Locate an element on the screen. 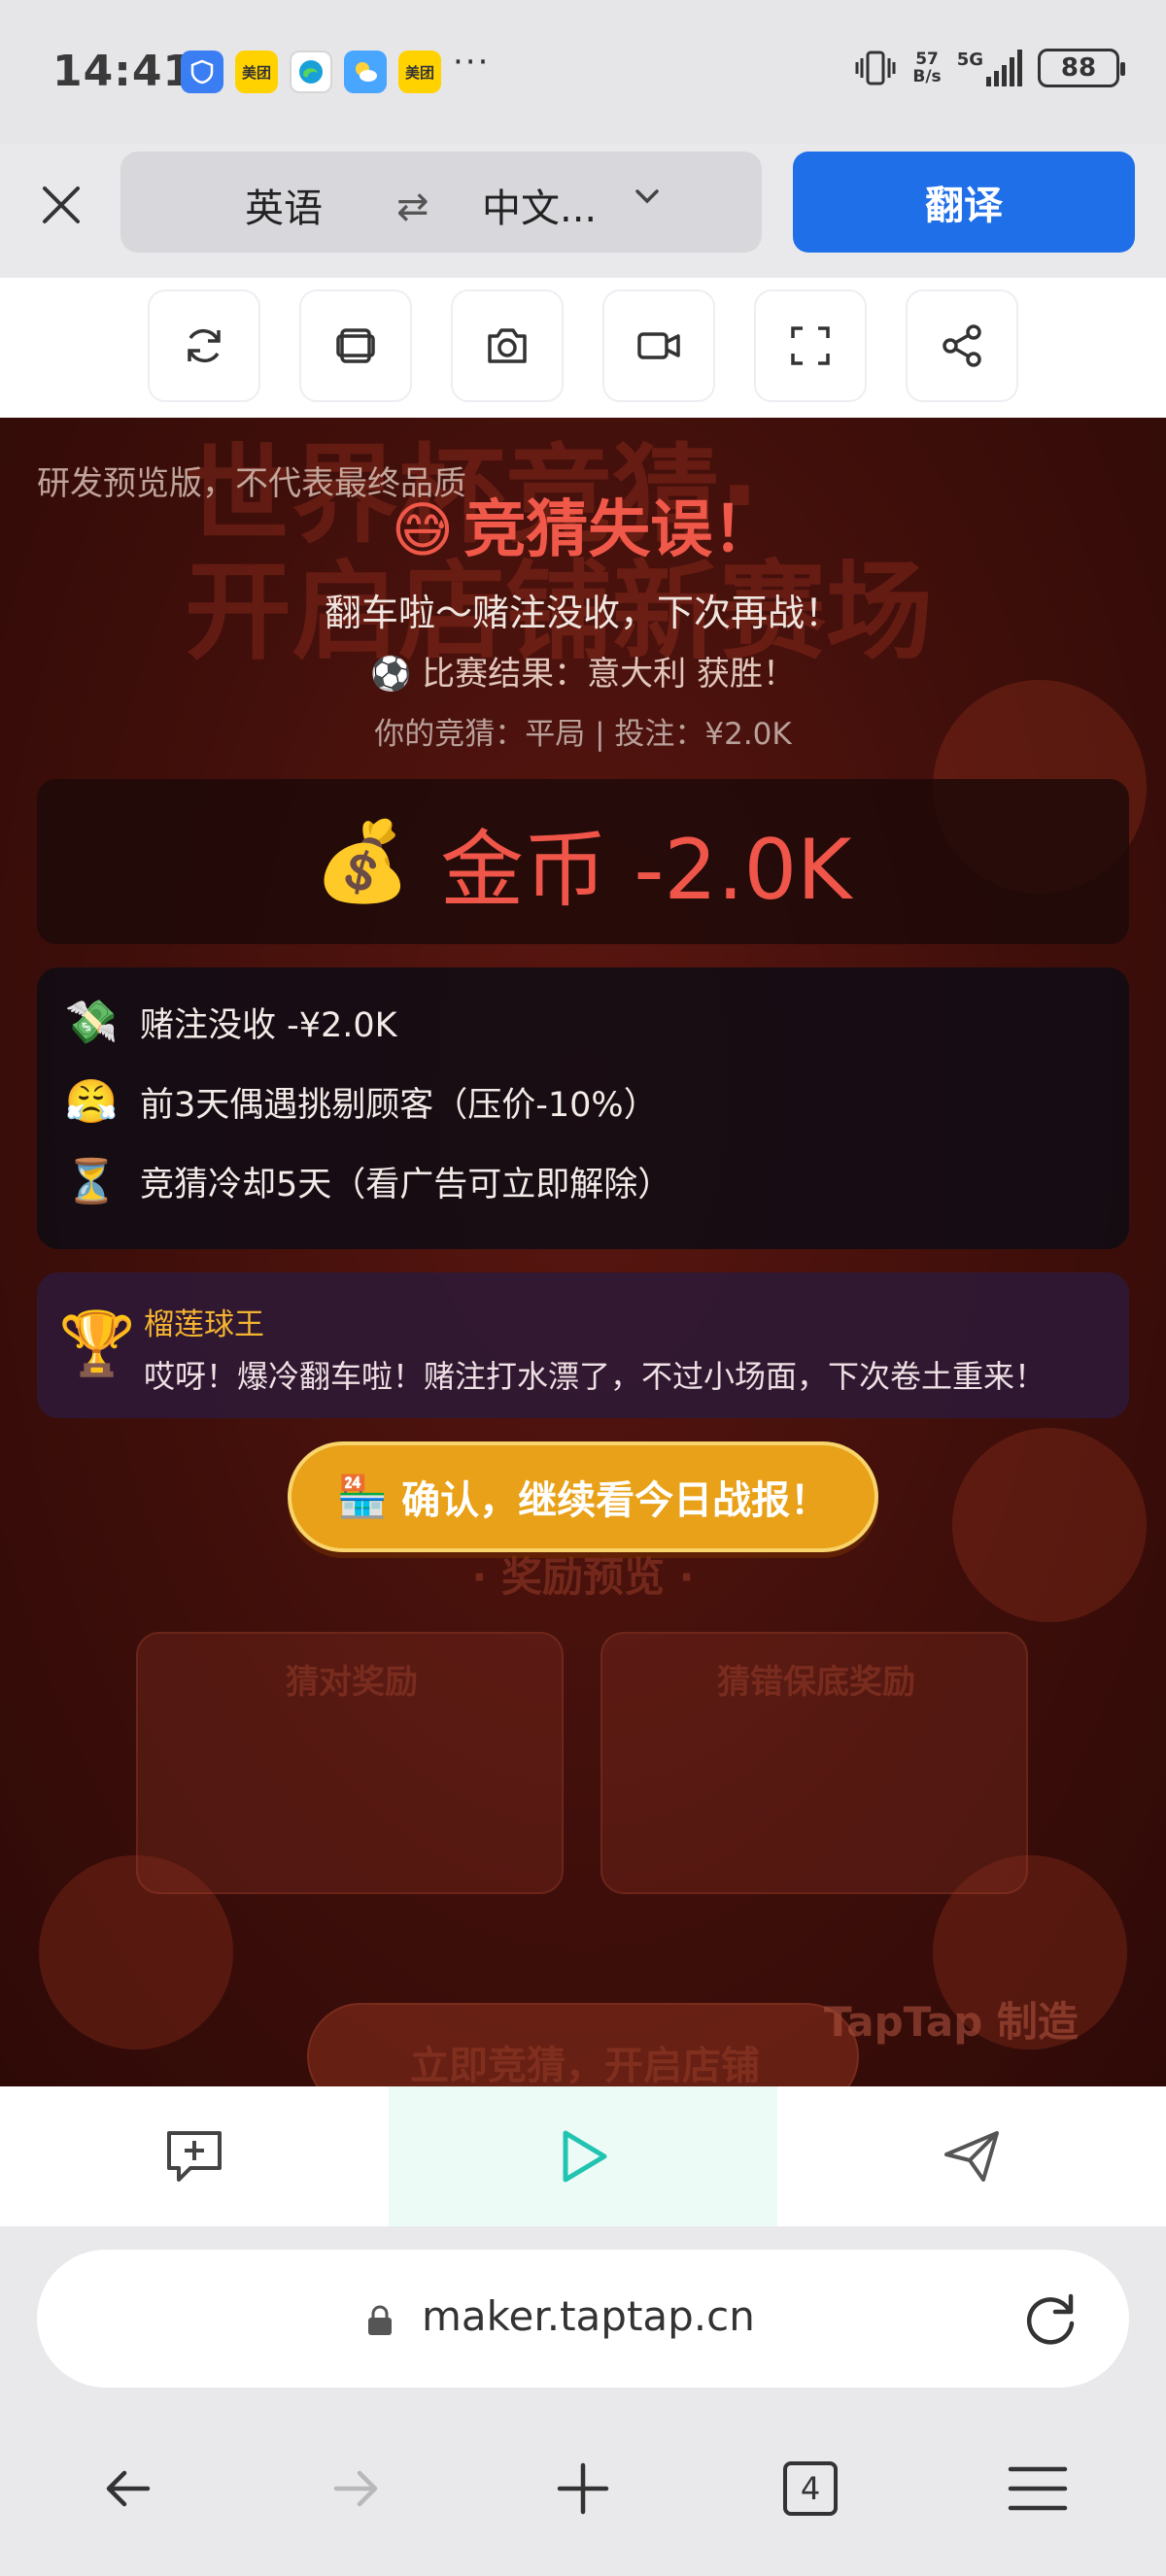 The height and width of the screenshot is (2576, 1166). money-wings-icon: 💸 is located at coordinates (91, 1022).